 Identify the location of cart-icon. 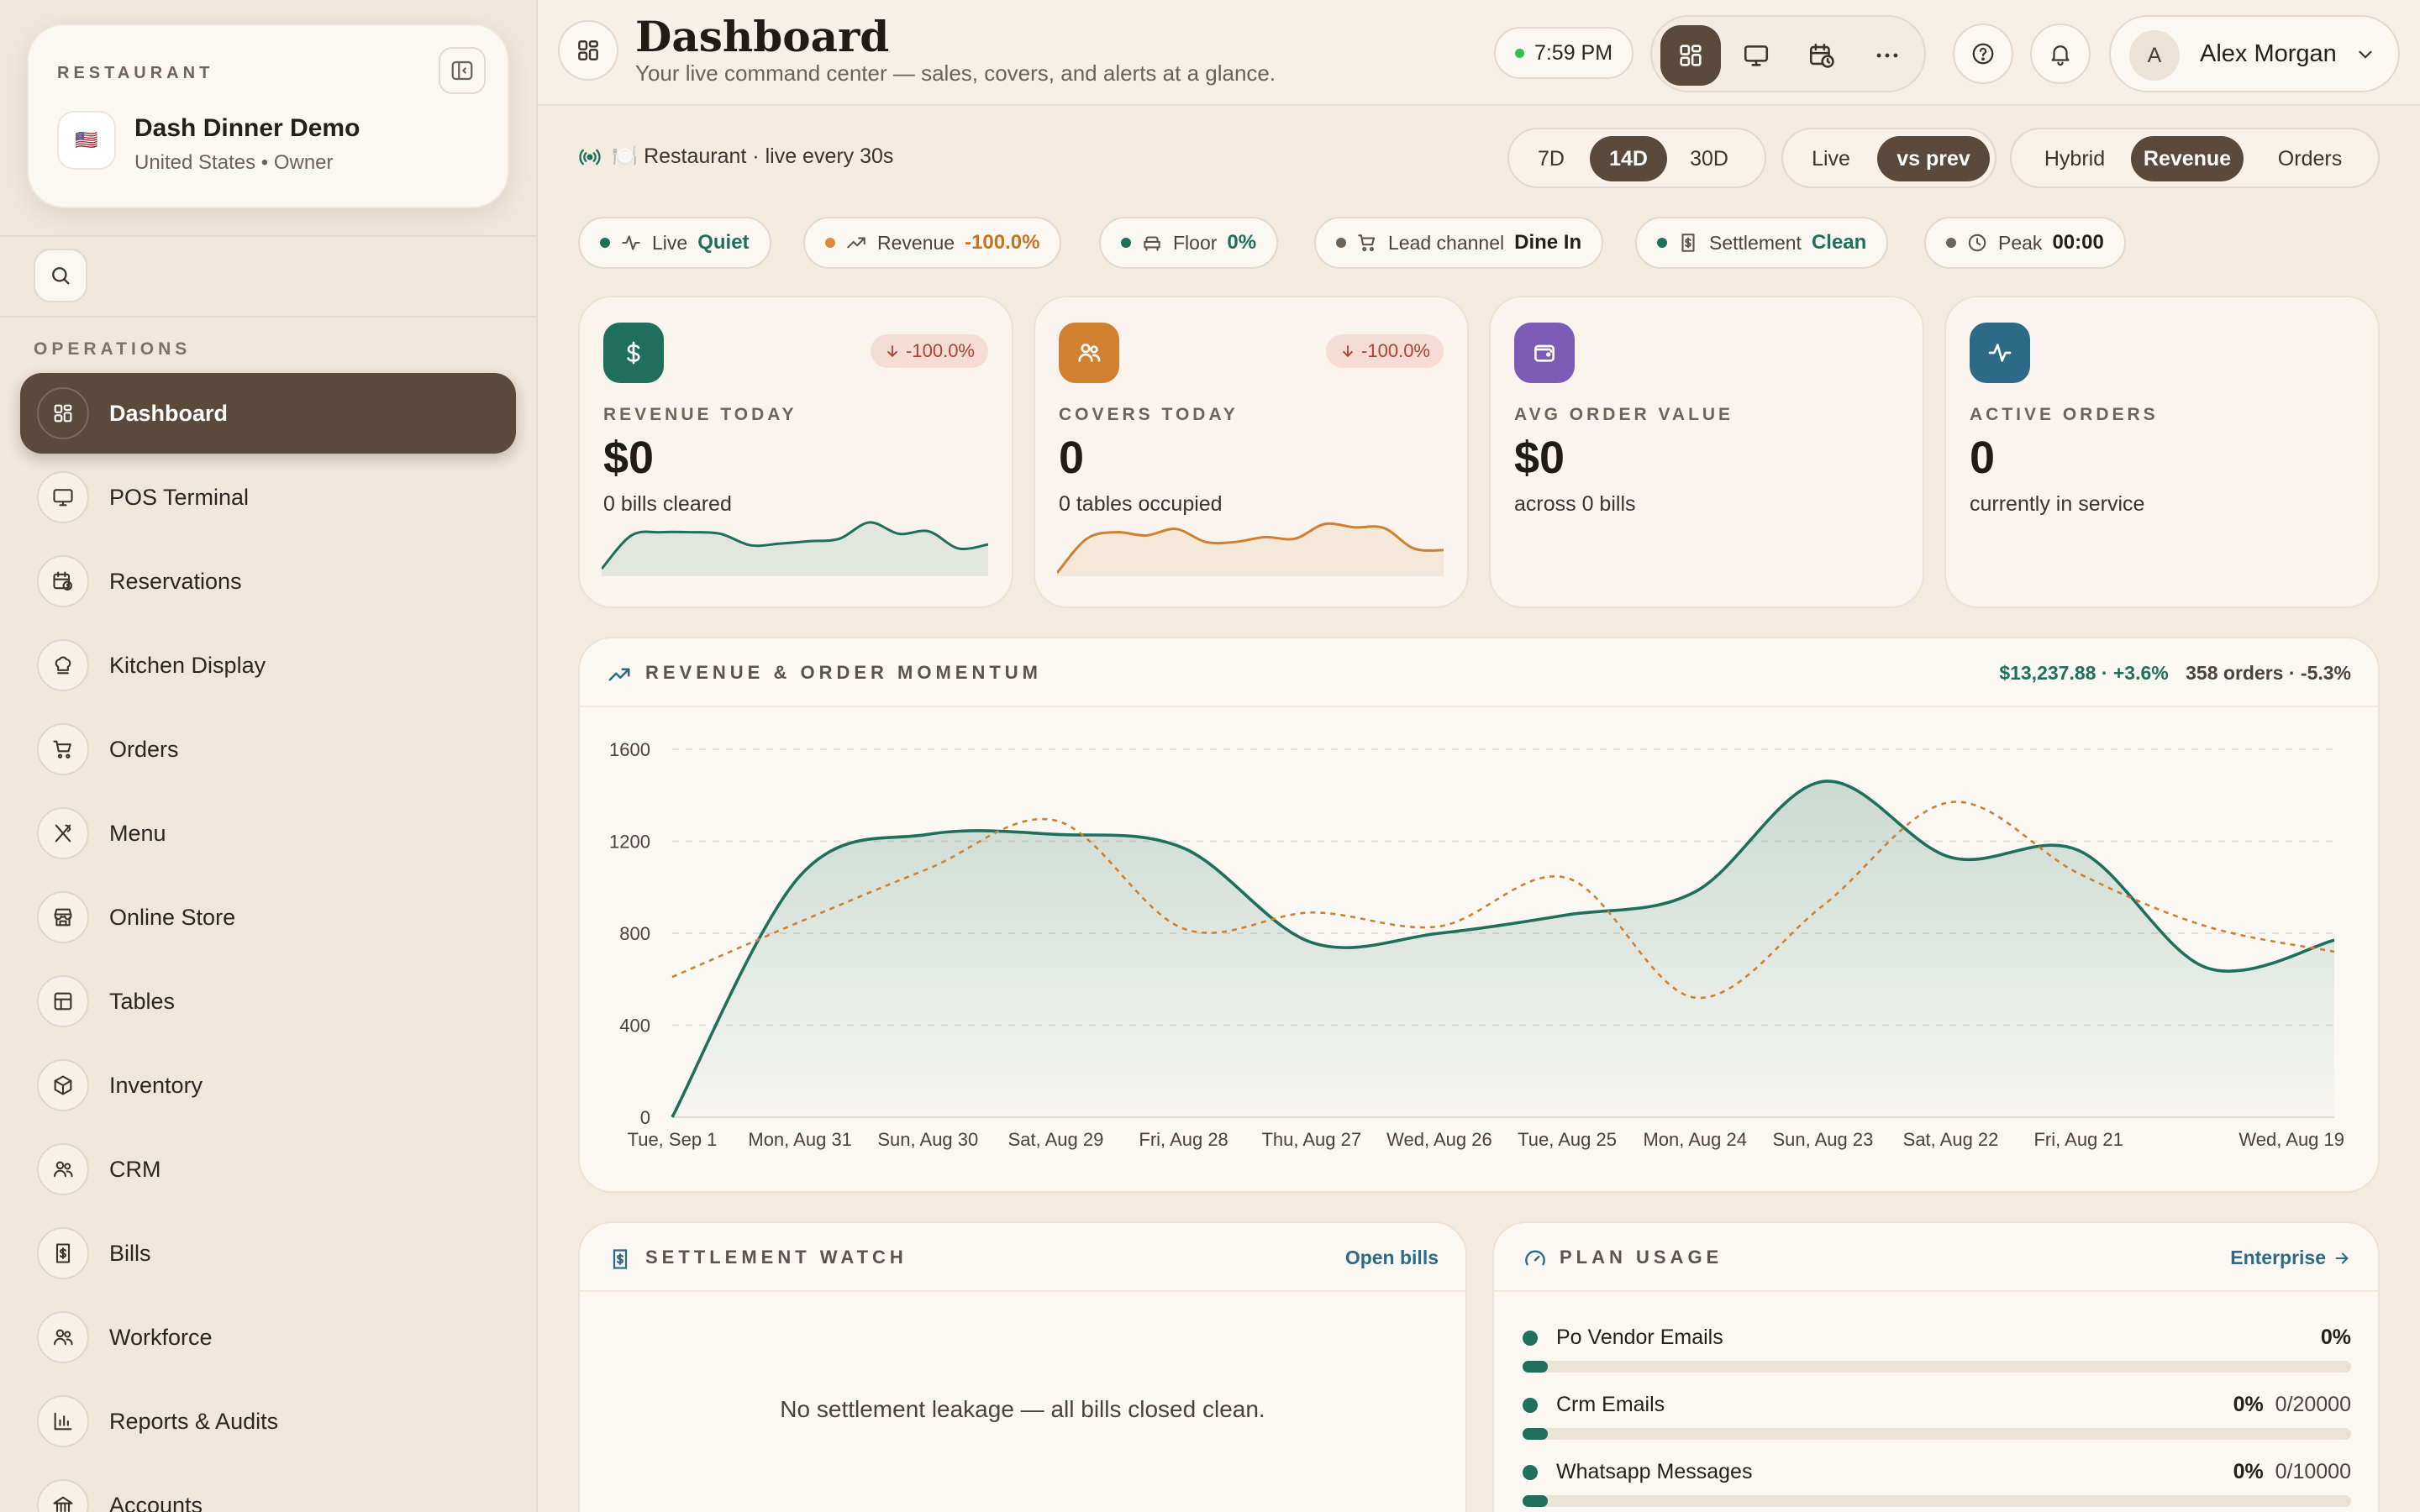
(1367, 243).